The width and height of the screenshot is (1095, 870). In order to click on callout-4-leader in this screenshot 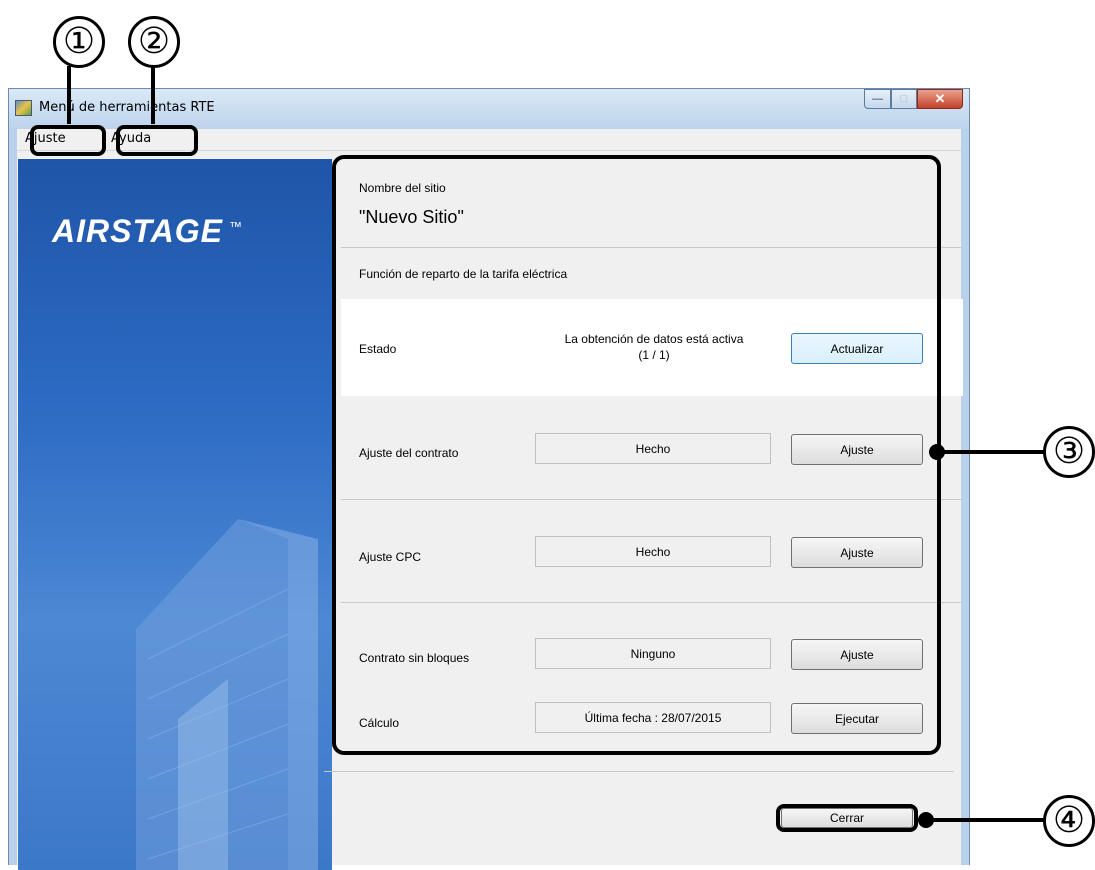, I will do `click(986, 820)`.